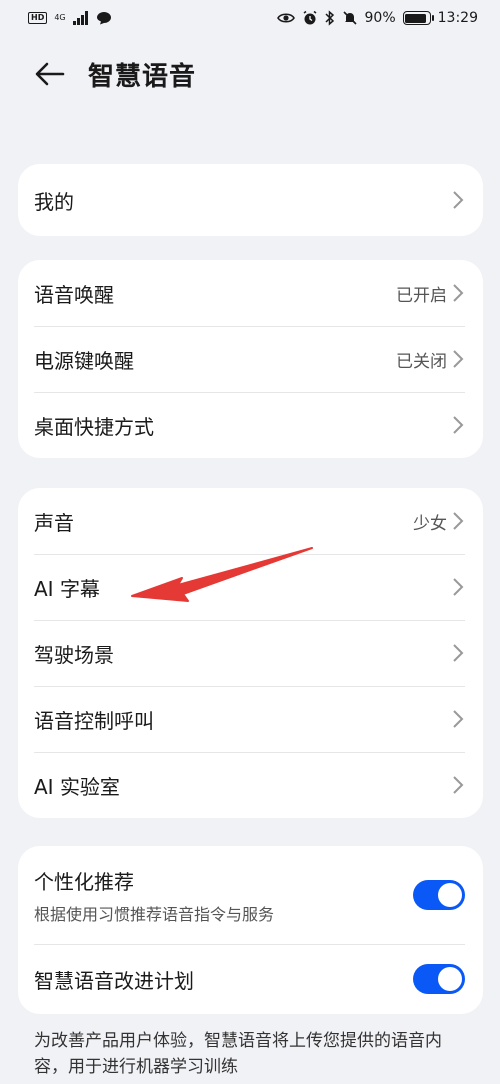  What do you see at coordinates (38, 18) in the screenshot?
I see `hd-badge: HD` at bounding box center [38, 18].